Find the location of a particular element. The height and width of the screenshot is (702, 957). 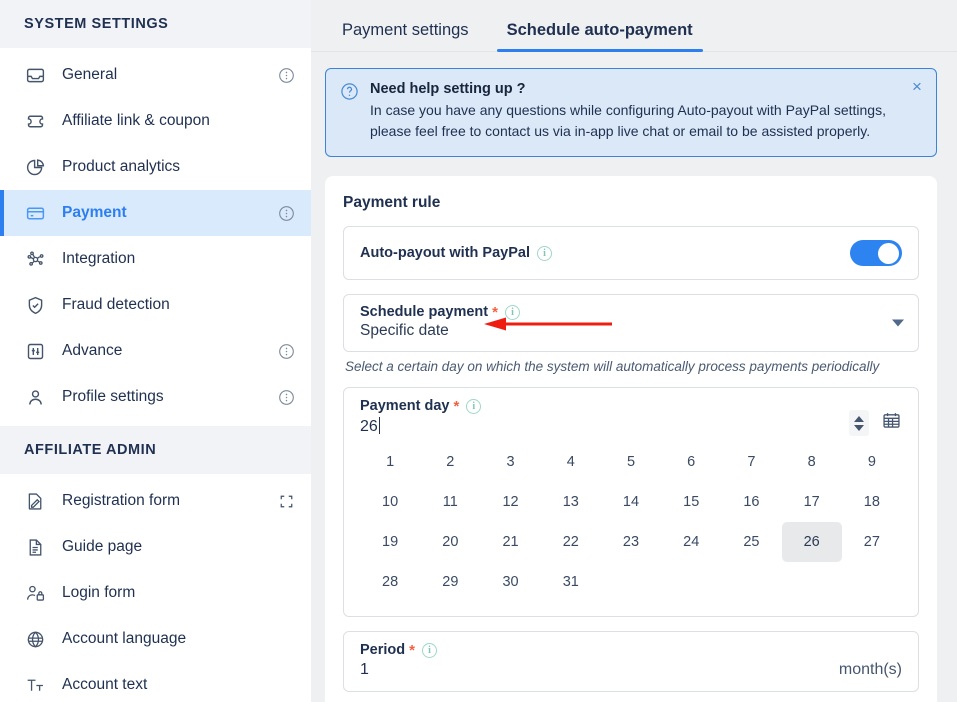

day-cell-30: 30 is located at coordinates (510, 582).